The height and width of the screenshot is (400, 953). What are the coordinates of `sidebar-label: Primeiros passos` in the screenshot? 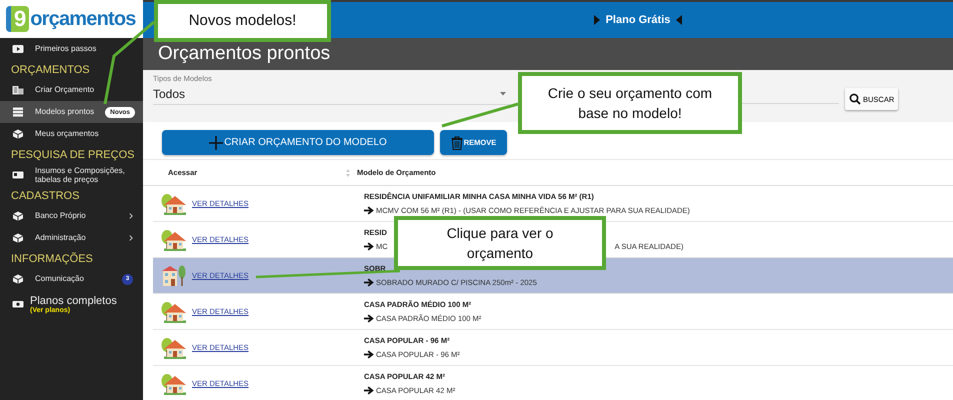 It's located at (66, 49).